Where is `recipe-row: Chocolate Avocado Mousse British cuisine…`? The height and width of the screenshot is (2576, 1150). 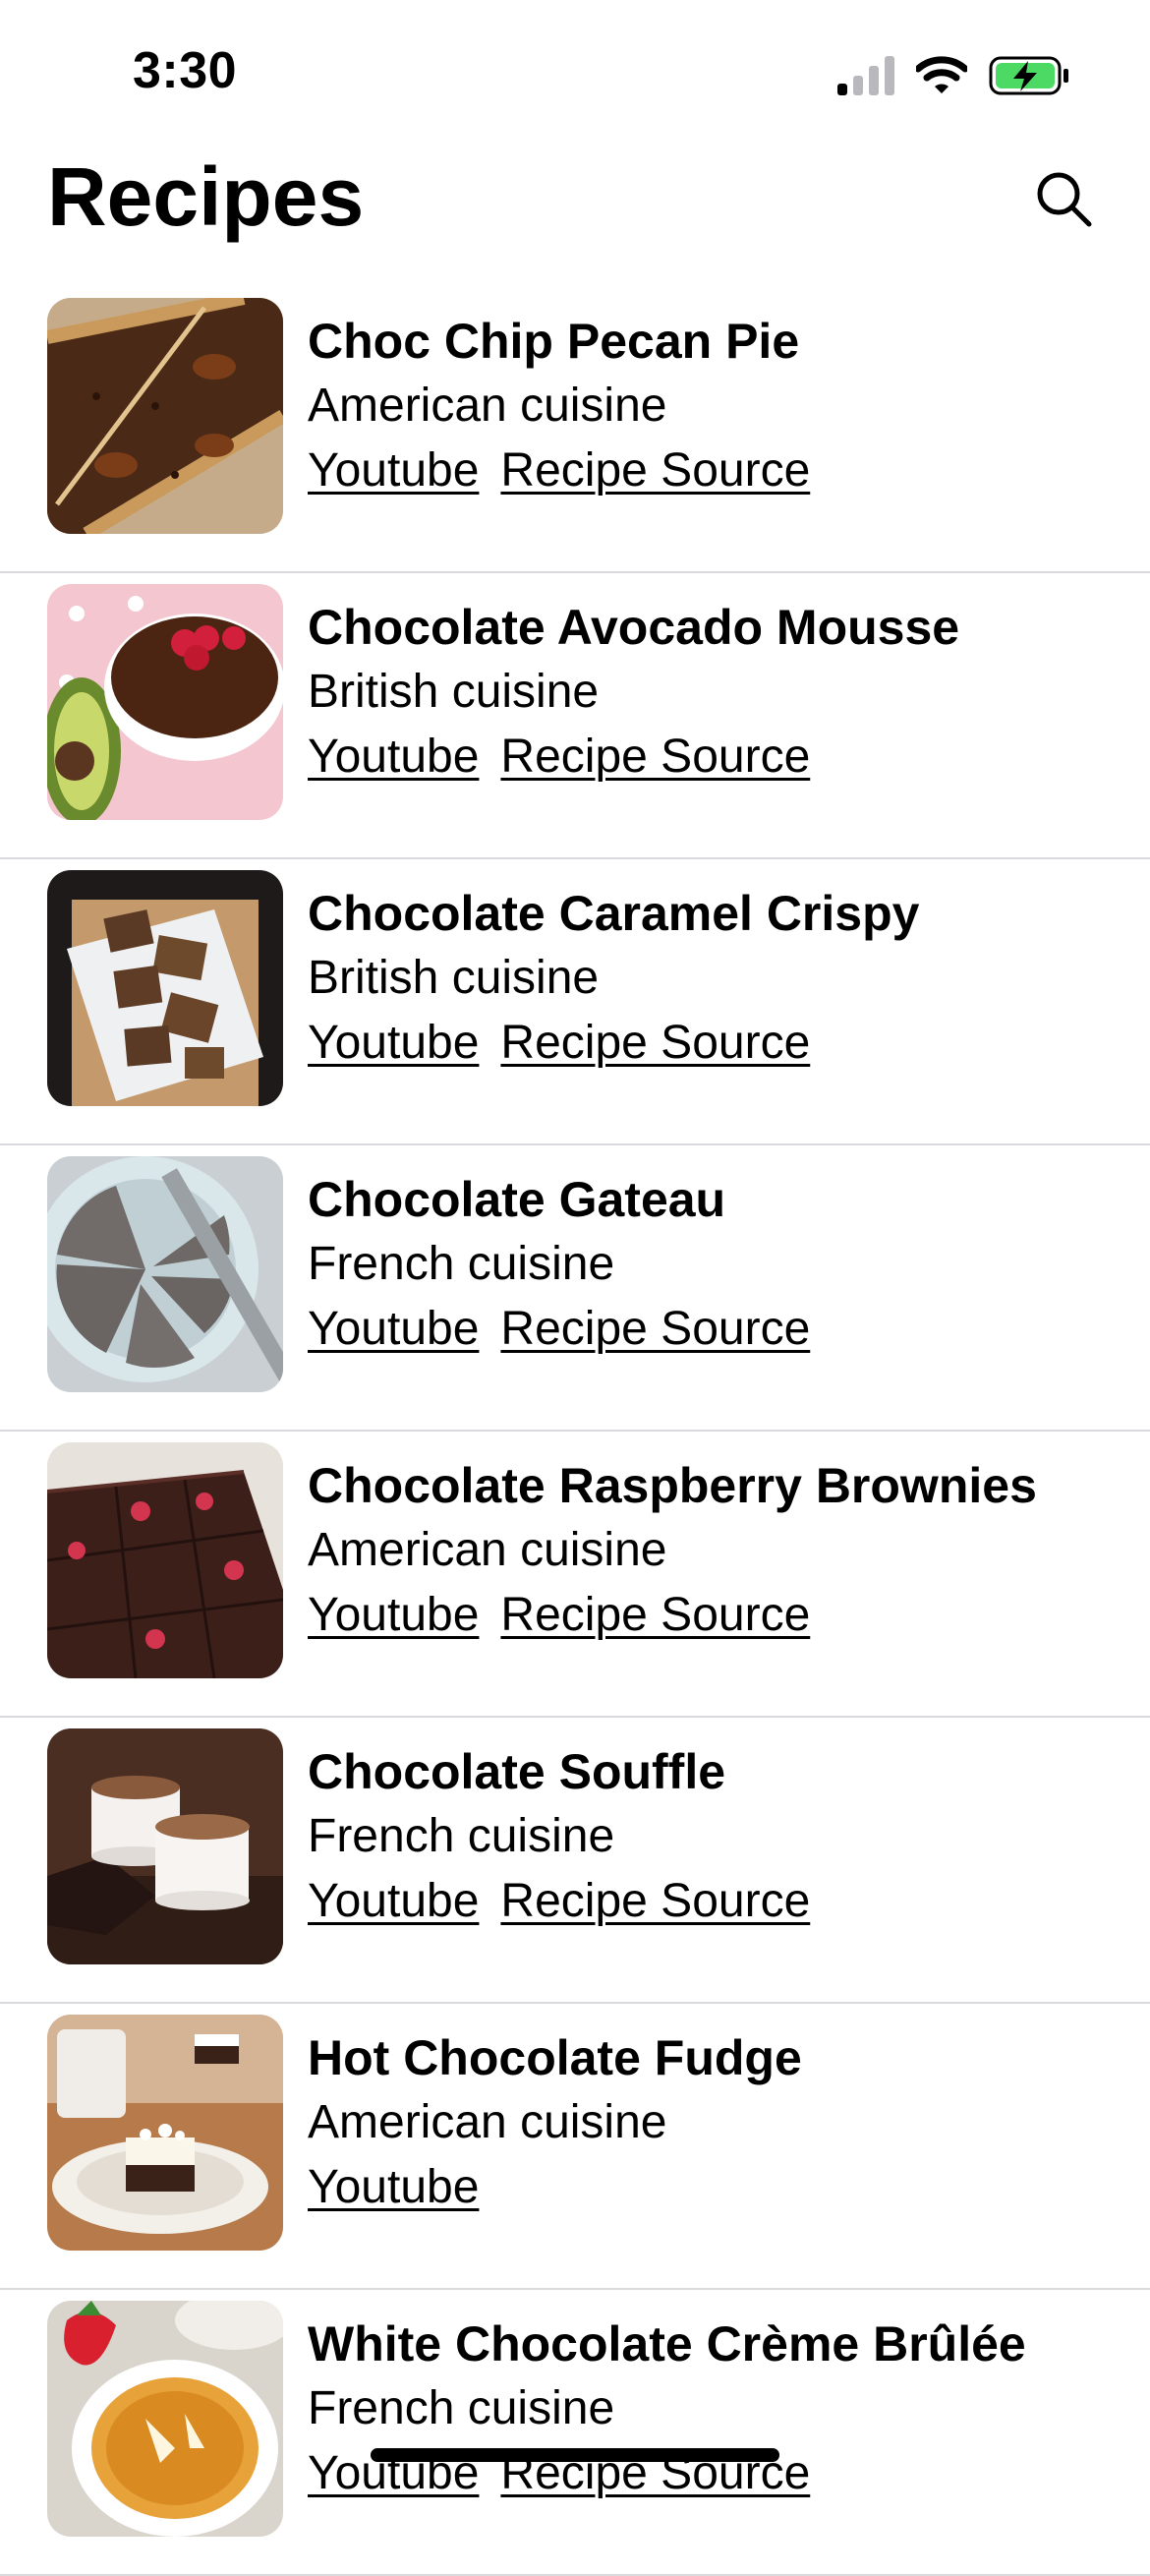
recipe-row: Chocolate Avocado Mousse British cuisine… is located at coordinates (575, 716).